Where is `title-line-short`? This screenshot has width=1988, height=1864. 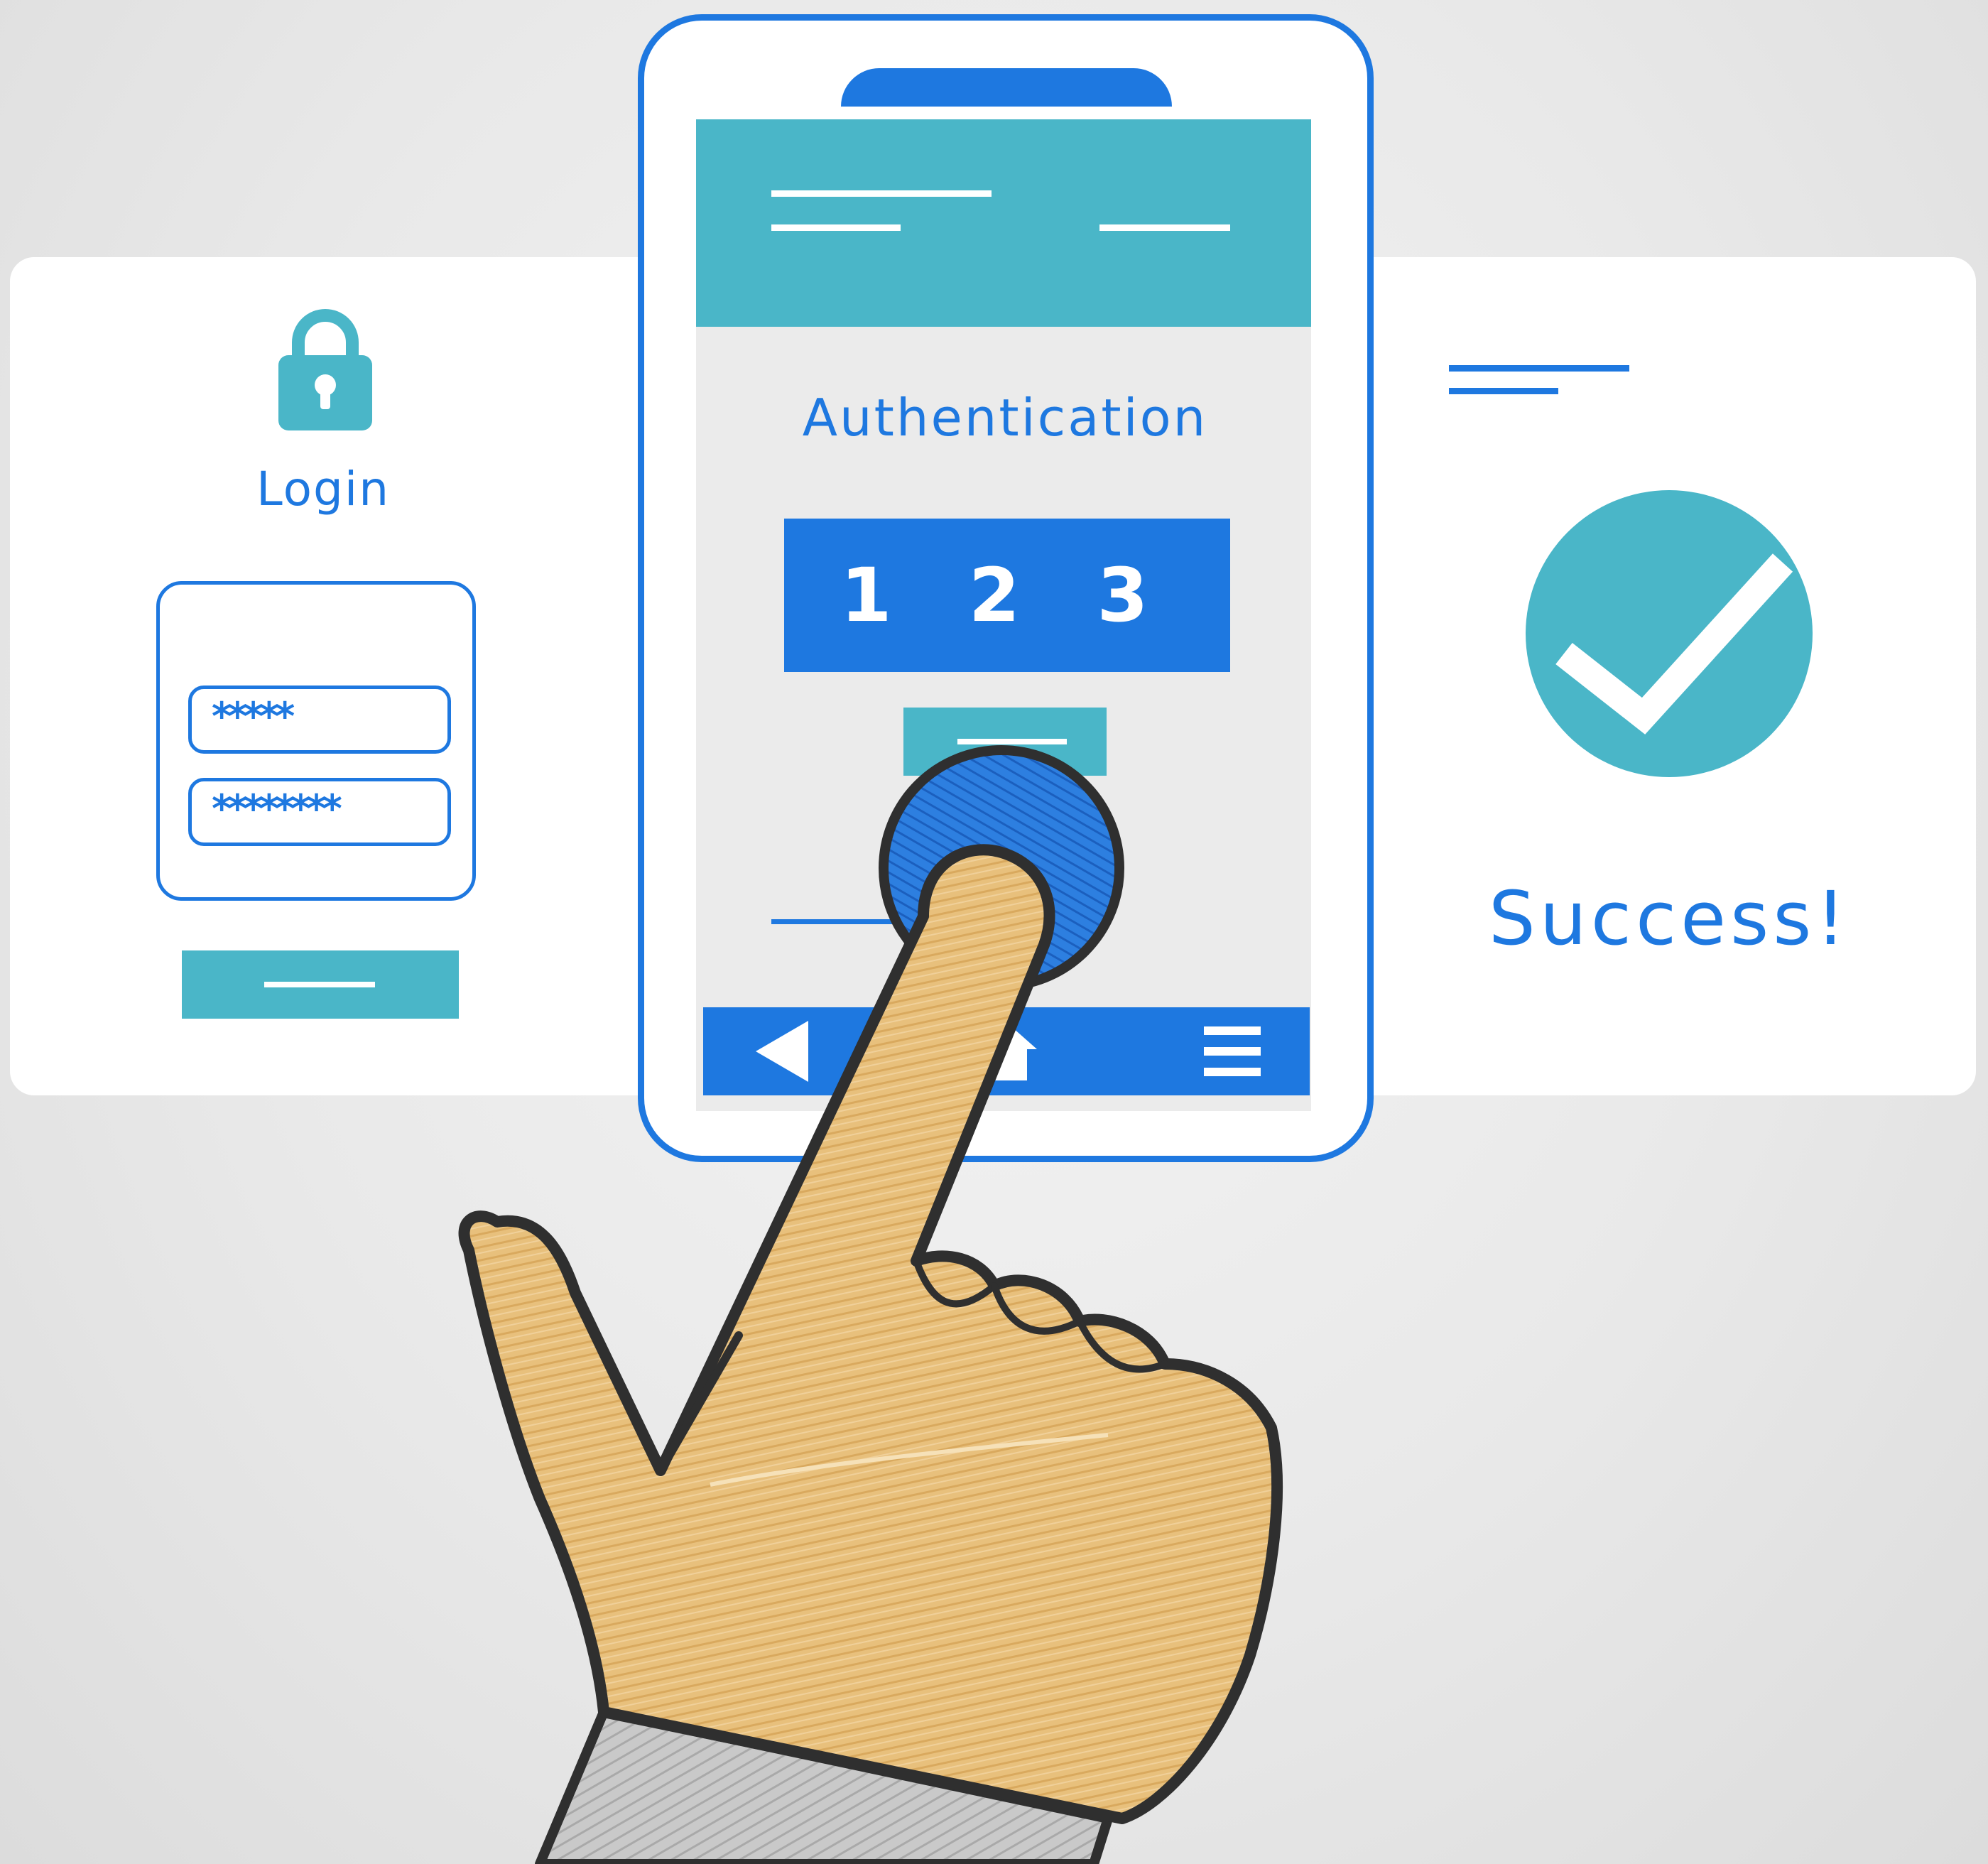
title-line-short is located at coordinates (1504, 391).